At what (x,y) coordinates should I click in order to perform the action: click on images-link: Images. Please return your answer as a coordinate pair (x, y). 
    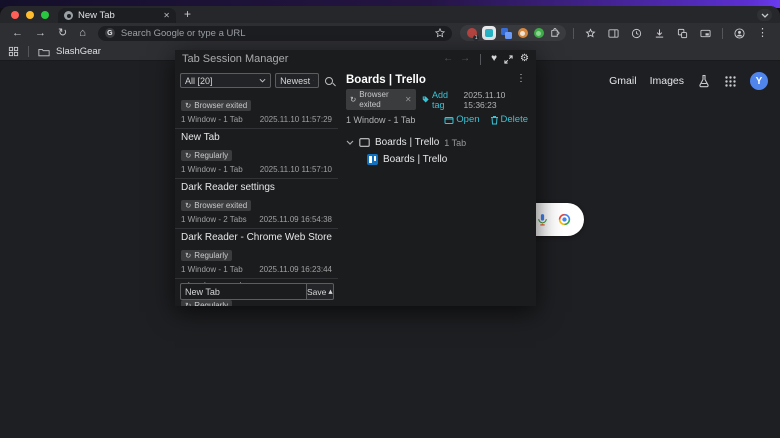
    Looking at the image, I should click on (667, 81).